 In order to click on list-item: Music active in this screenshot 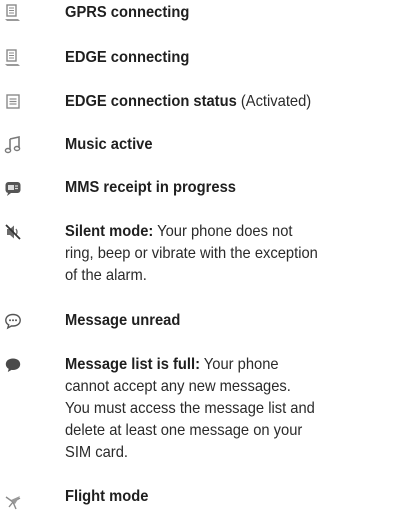, I will do `click(197, 145)`.